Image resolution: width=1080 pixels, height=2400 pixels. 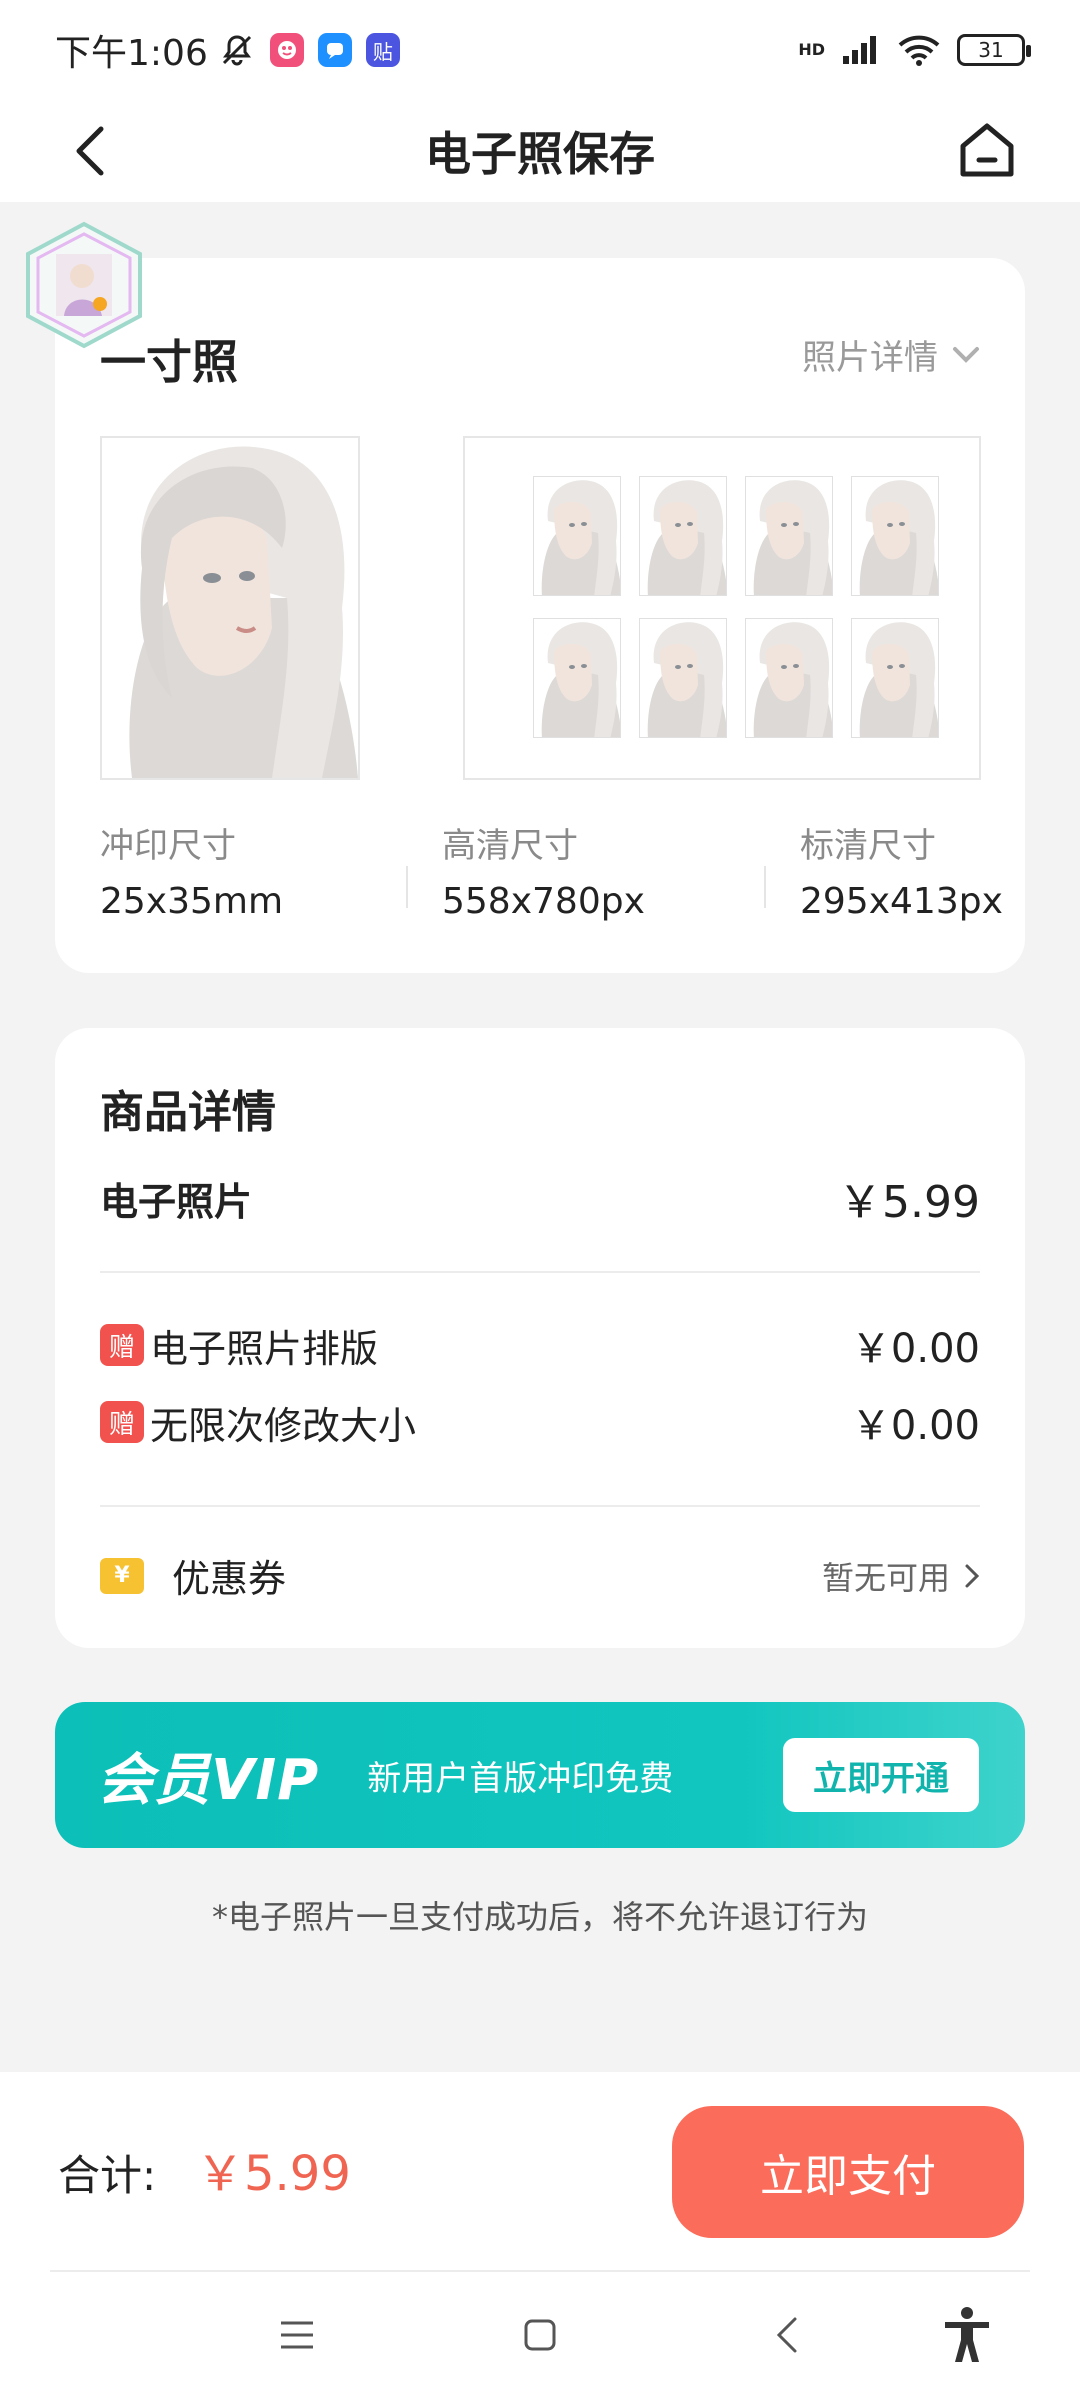 I want to click on vip-promo-text: 新用户首版冲印免费, so click(x=520, y=1778).